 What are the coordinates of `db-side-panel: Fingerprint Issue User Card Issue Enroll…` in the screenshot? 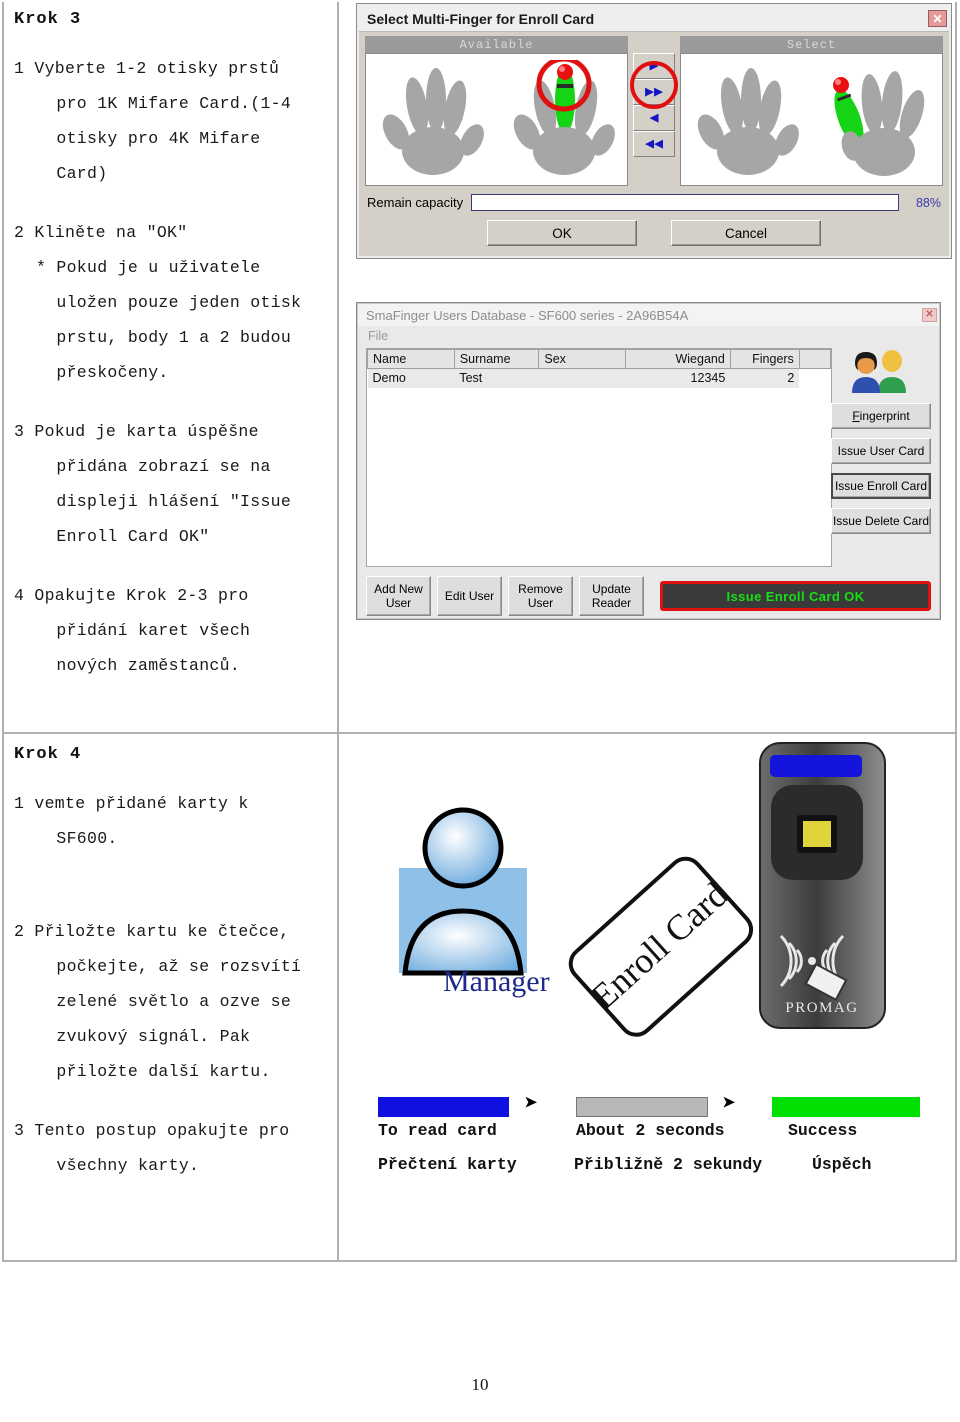 It's located at (881, 441).